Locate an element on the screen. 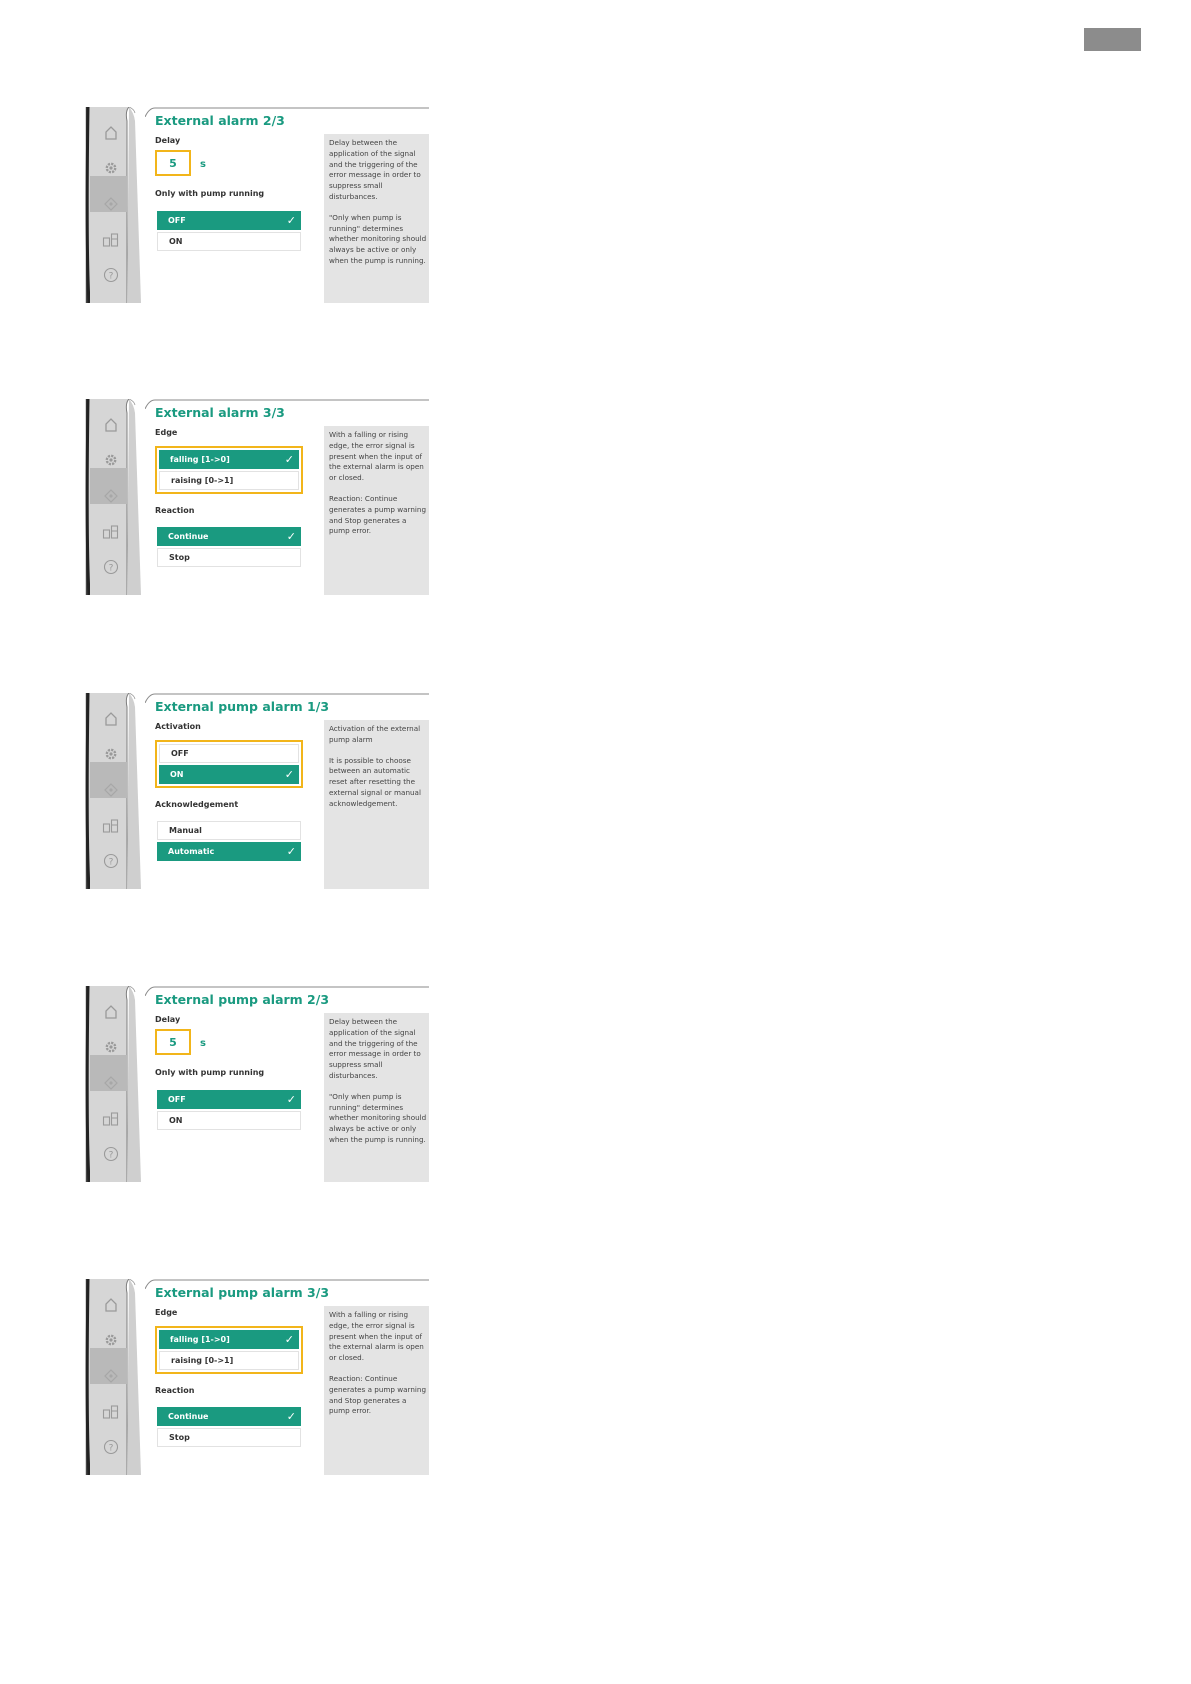 The width and height of the screenshot is (1191, 1684). option-manual: Manual is located at coordinates (229, 830).